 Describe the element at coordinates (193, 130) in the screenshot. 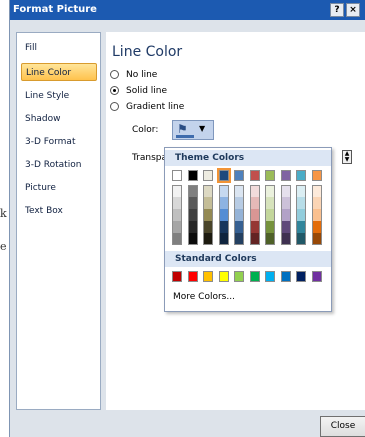

I see `color-dropdown-button: ⚑ ▼` at that location.